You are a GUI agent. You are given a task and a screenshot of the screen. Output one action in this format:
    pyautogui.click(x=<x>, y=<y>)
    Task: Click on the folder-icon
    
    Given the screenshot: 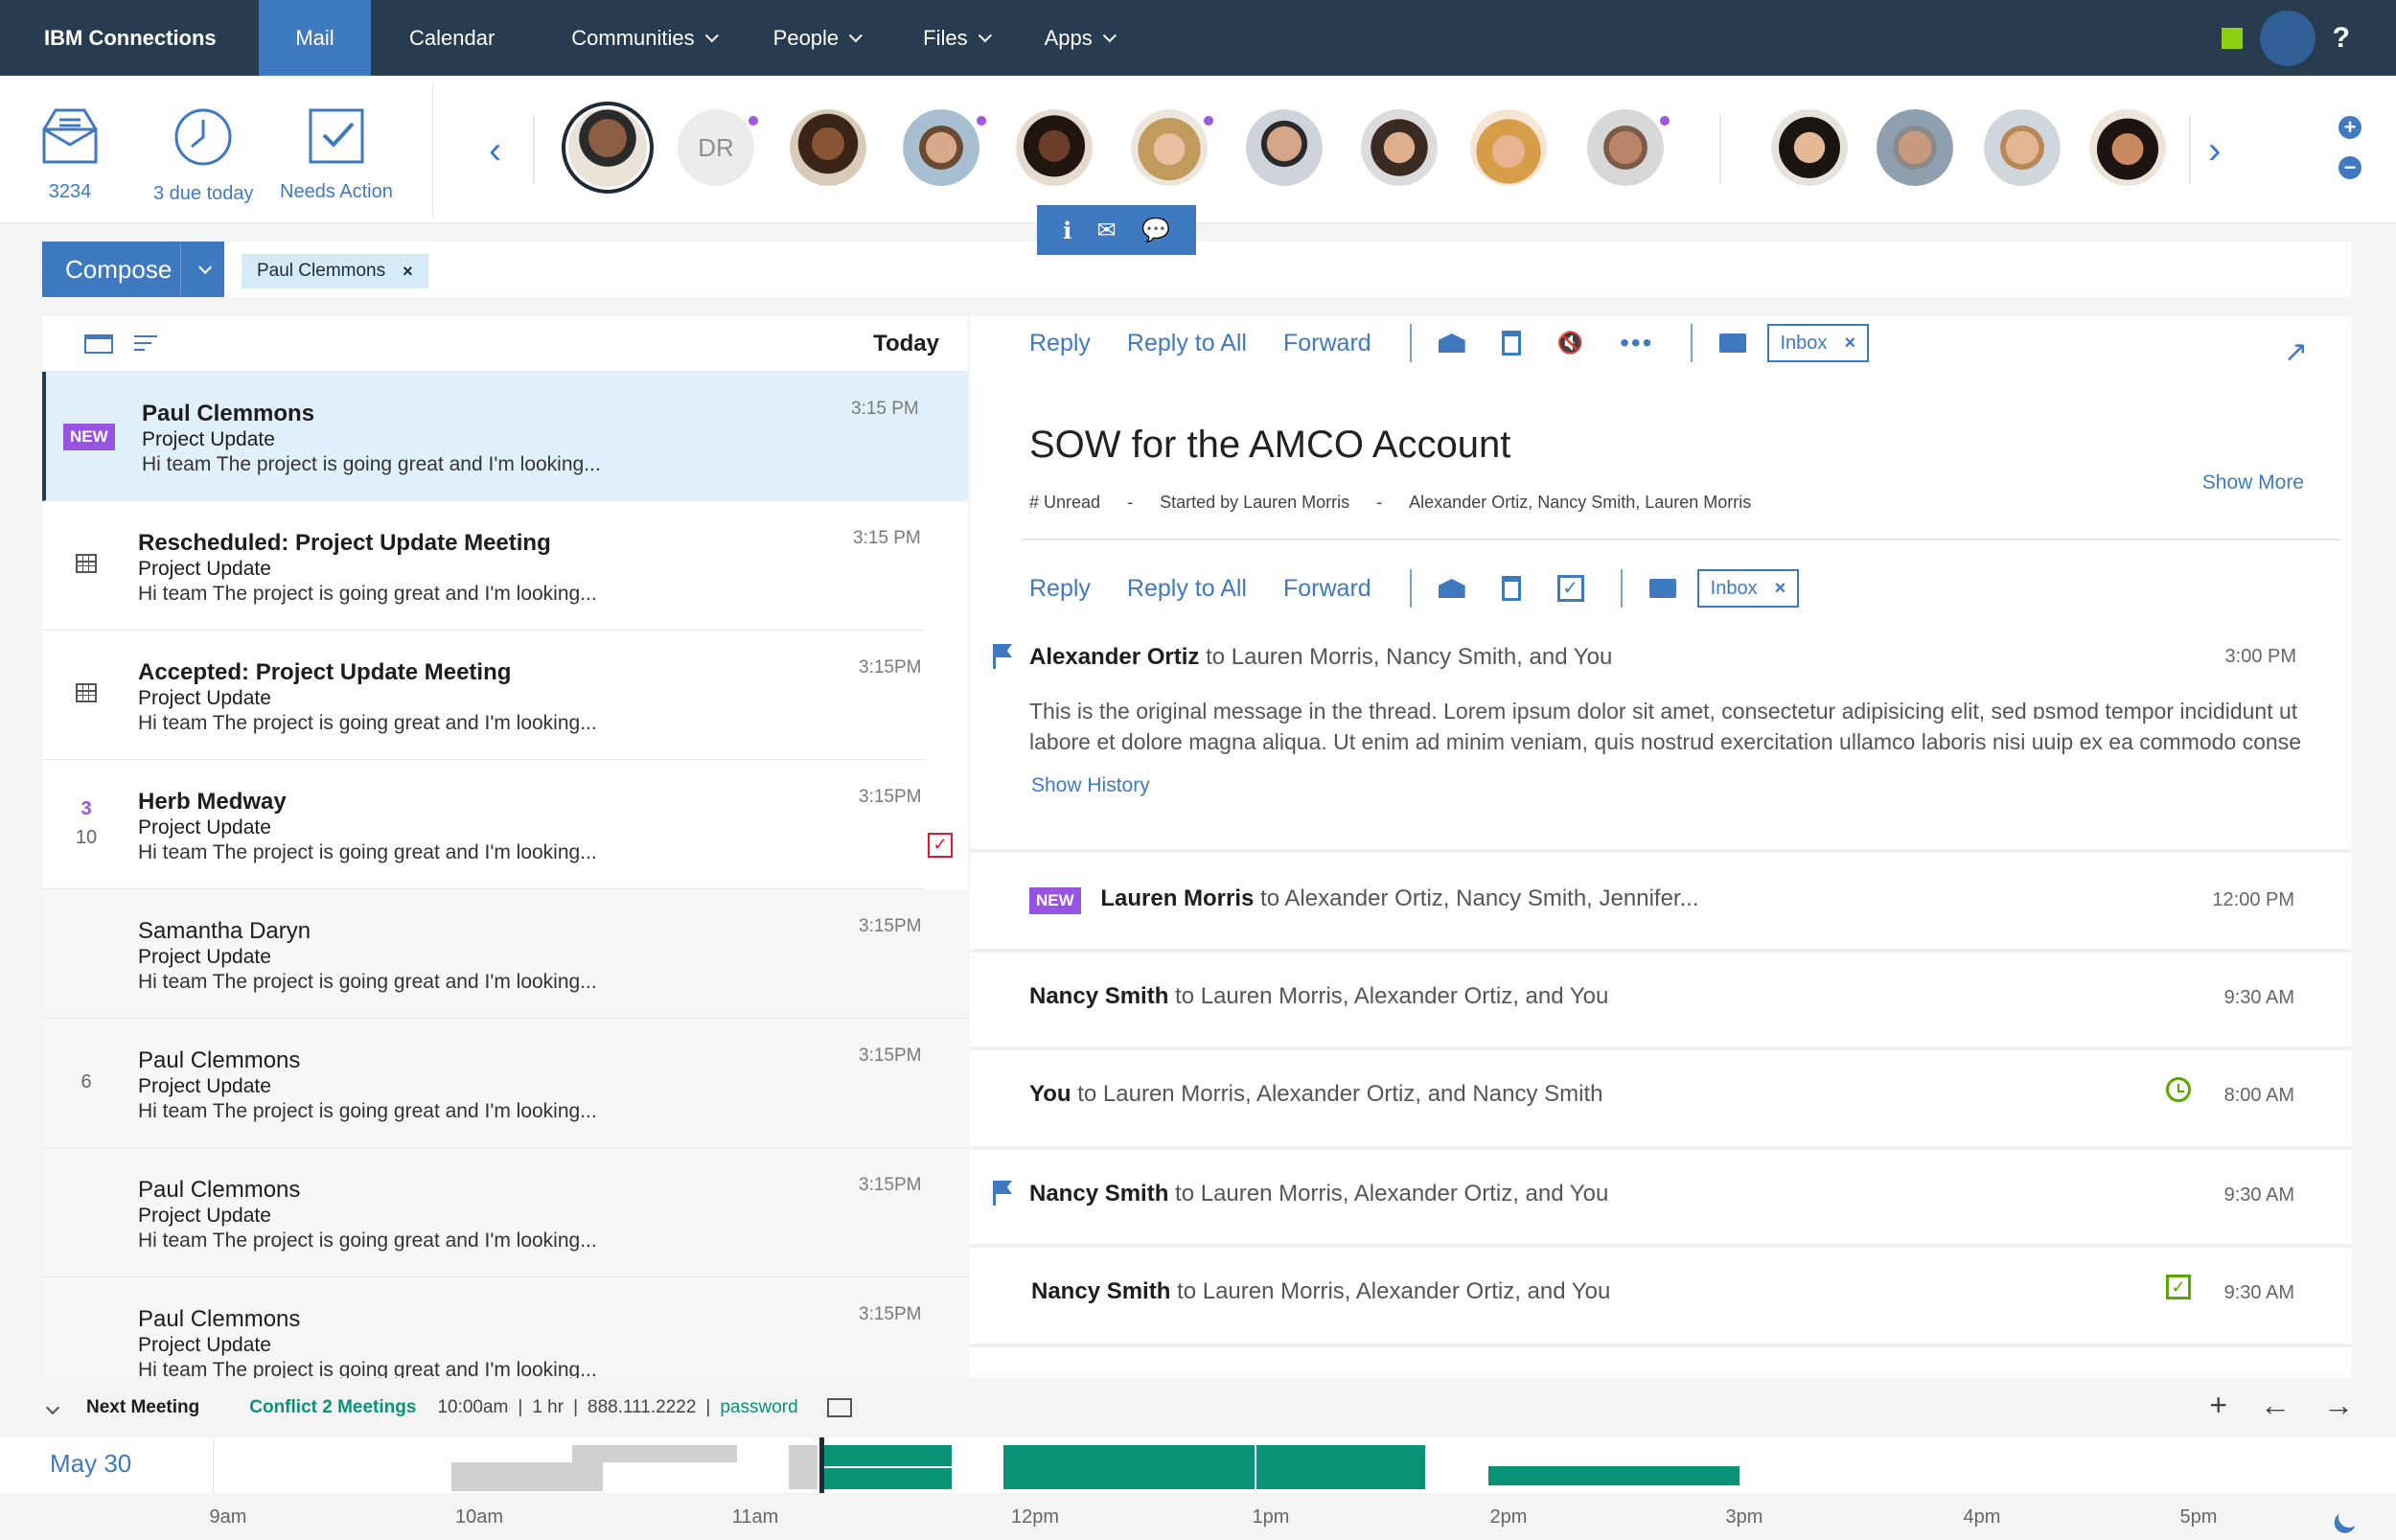 What is the action you would take?
    pyautogui.click(x=99, y=343)
    